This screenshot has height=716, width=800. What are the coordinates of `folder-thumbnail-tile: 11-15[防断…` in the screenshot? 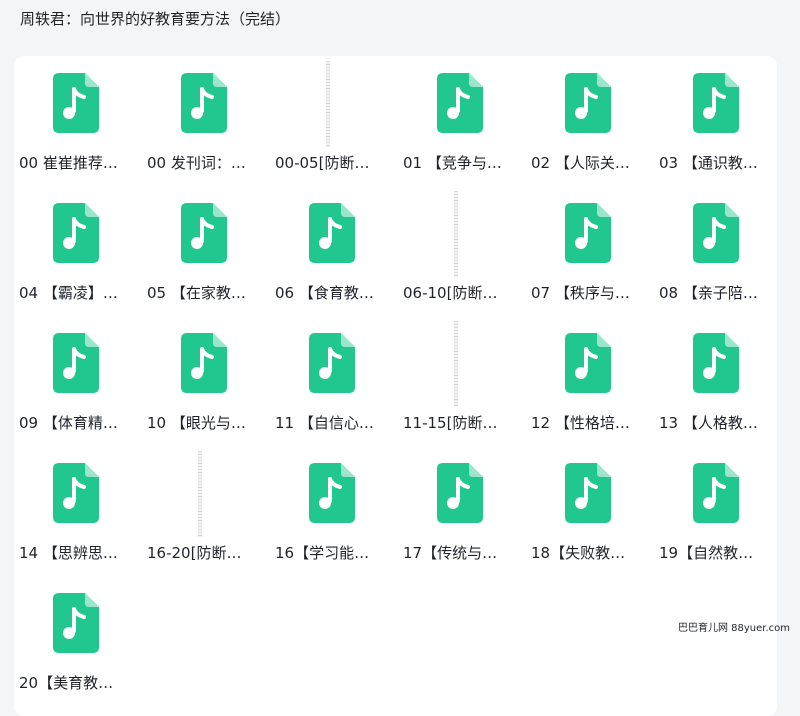 It's located at (462, 381).